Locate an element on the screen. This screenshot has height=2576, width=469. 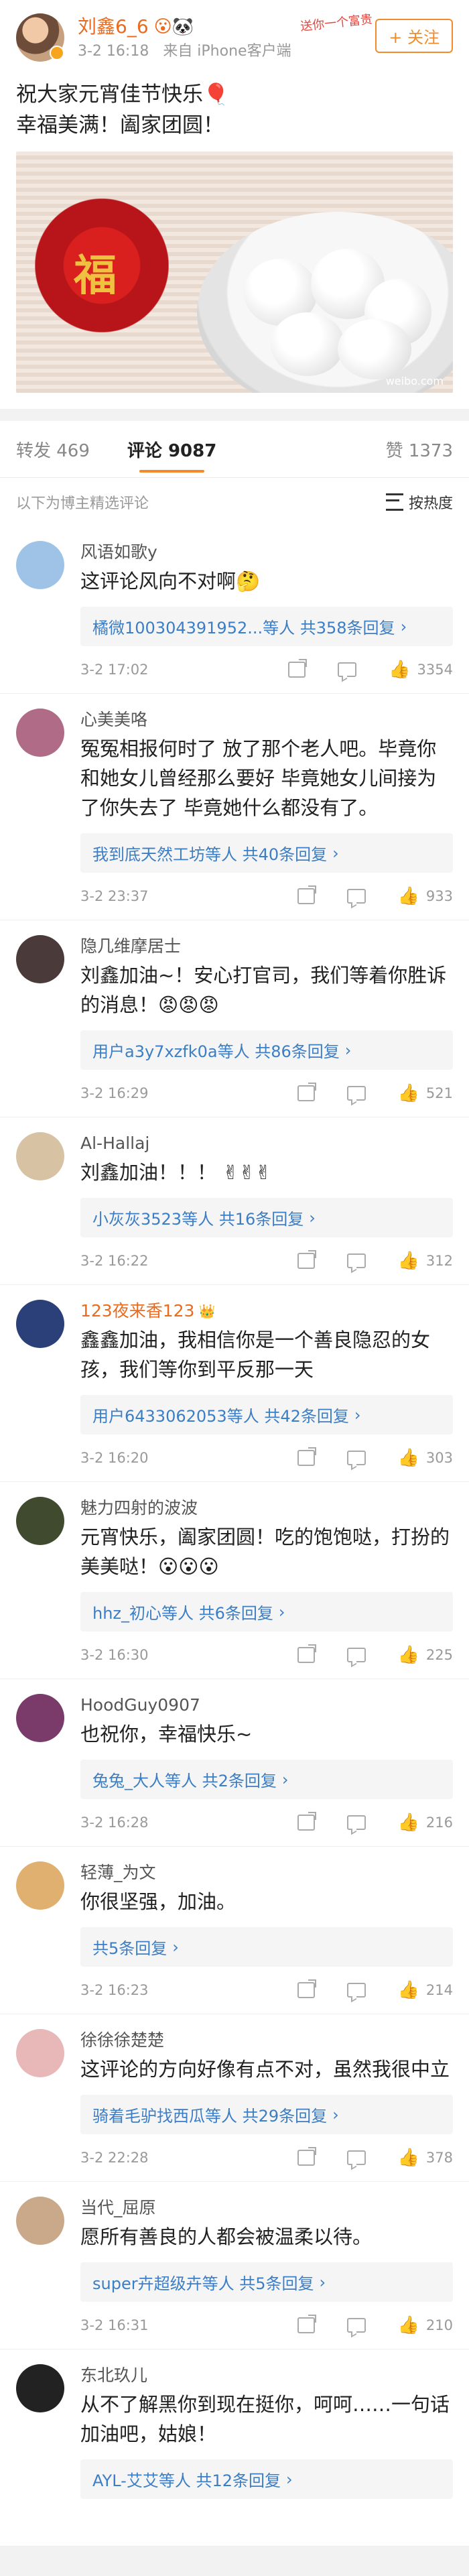
commenter-name: HoodGuy0907 is located at coordinates (140, 1706).